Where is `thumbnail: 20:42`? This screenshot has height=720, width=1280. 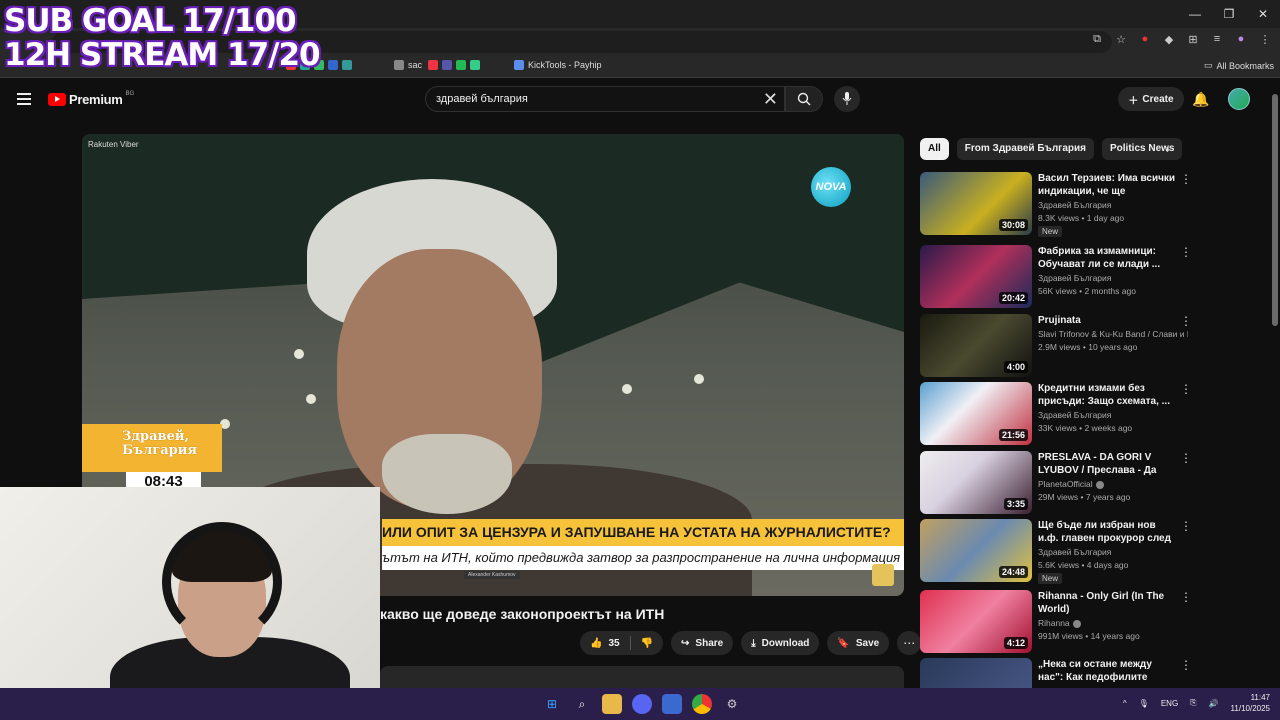 thumbnail: 20:42 is located at coordinates (976, 276).